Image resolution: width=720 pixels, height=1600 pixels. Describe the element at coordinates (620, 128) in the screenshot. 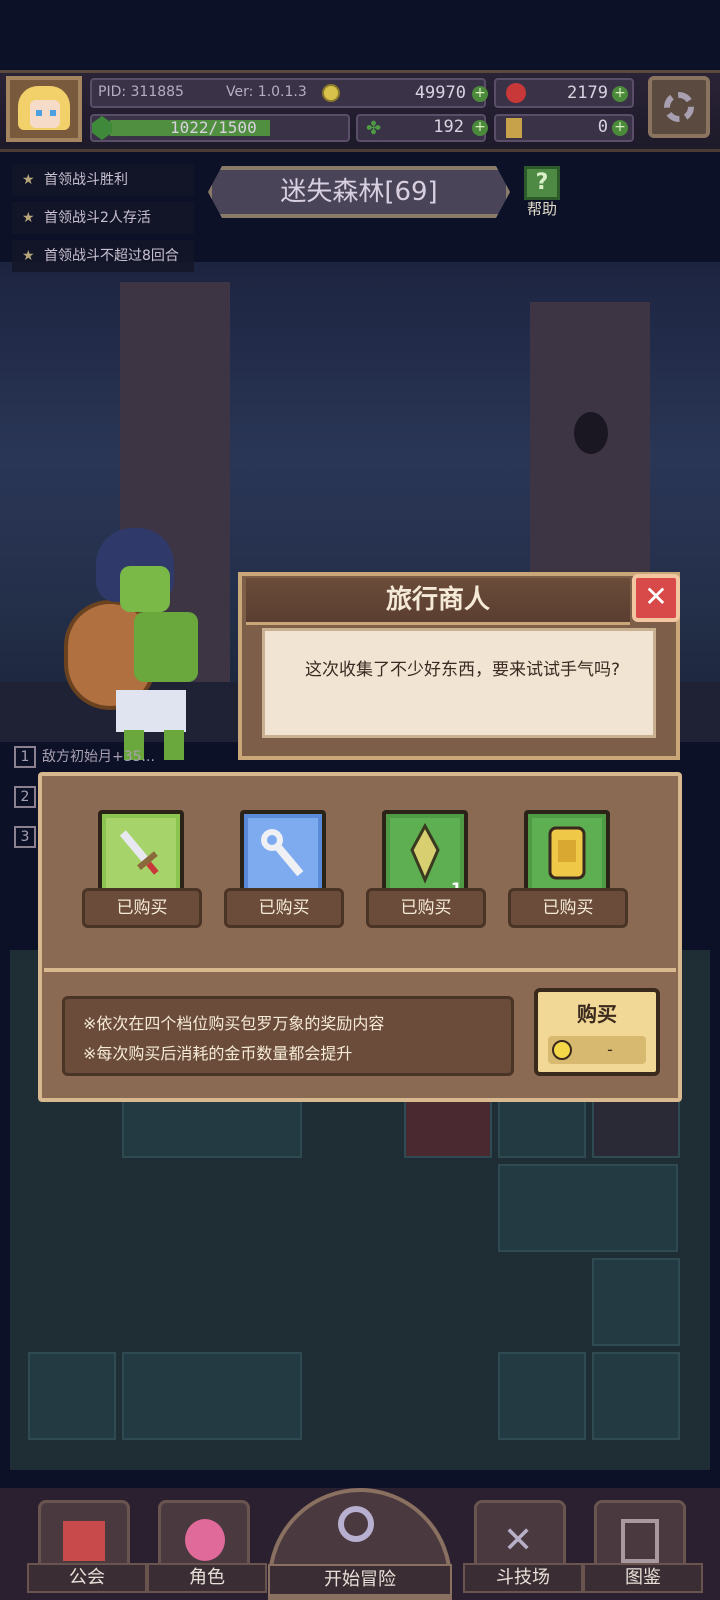

I see `add-key-icon: +` at that location.